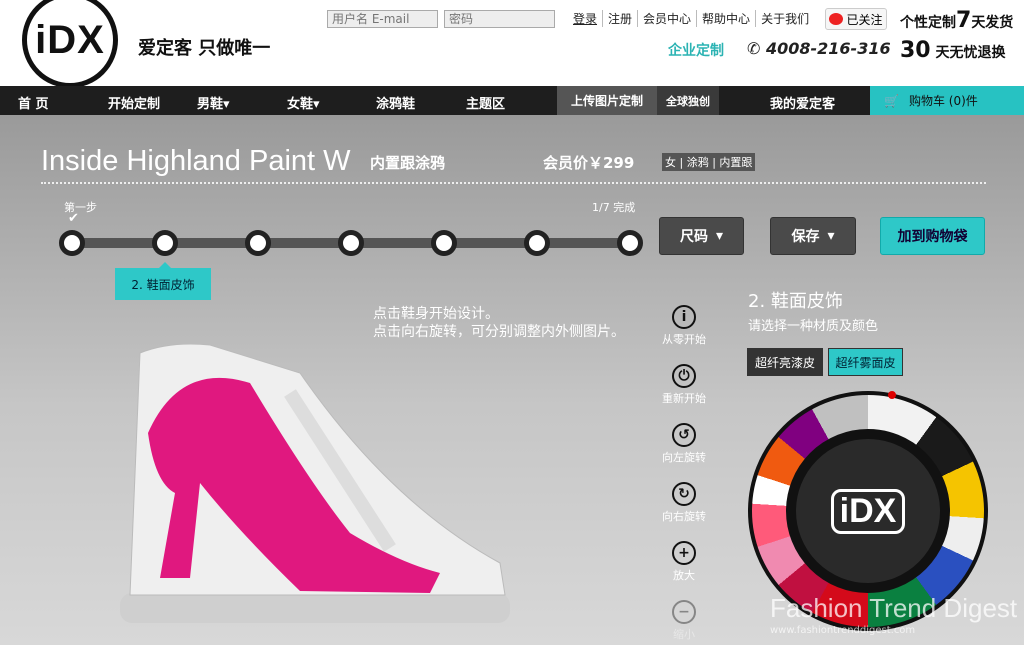 This screenshot has width=1024, height=645. What do you see at coordinates (196, 161) in the screenshot?
I see `product-title: Inside Highland Paint W` at bounding box center [196, 161].